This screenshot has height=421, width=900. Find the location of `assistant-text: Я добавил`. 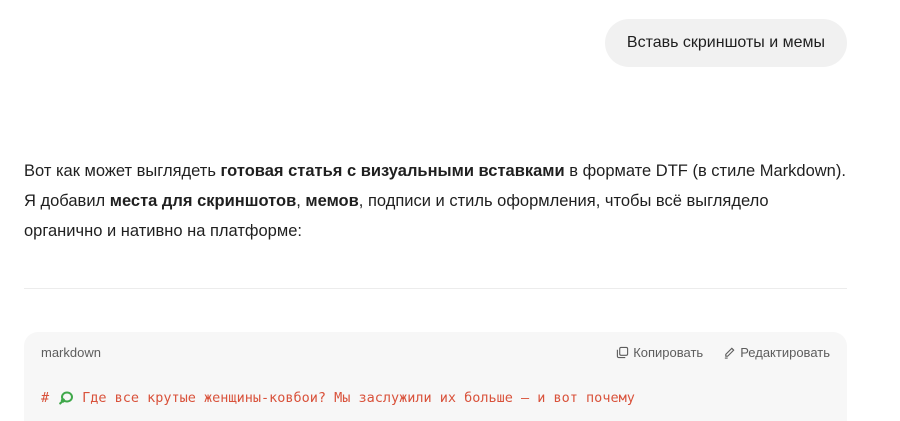

assistant-text: Я добавил is located at coordinates (67, 201).